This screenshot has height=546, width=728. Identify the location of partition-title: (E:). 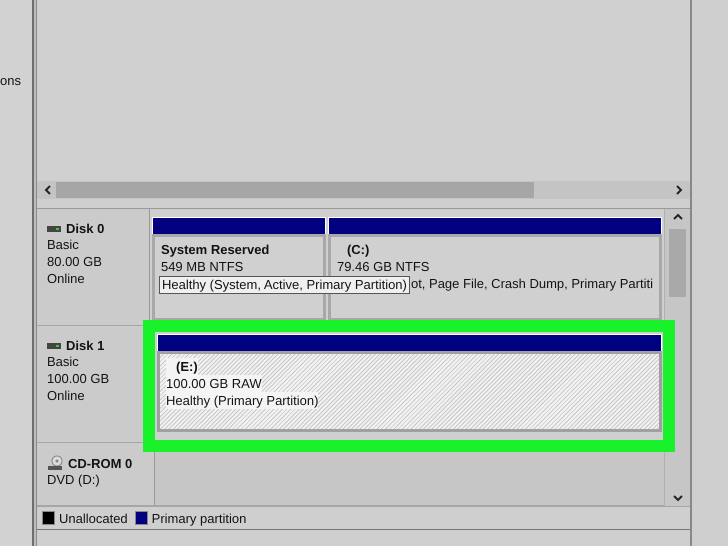
(182, 366).